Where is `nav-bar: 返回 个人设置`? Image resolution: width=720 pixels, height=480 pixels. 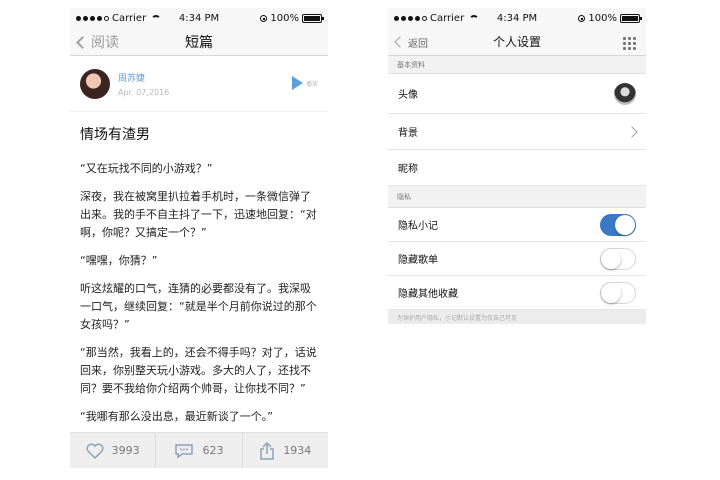 nav-bar: 返回 个人设置 is located at coordinates (517, 42).